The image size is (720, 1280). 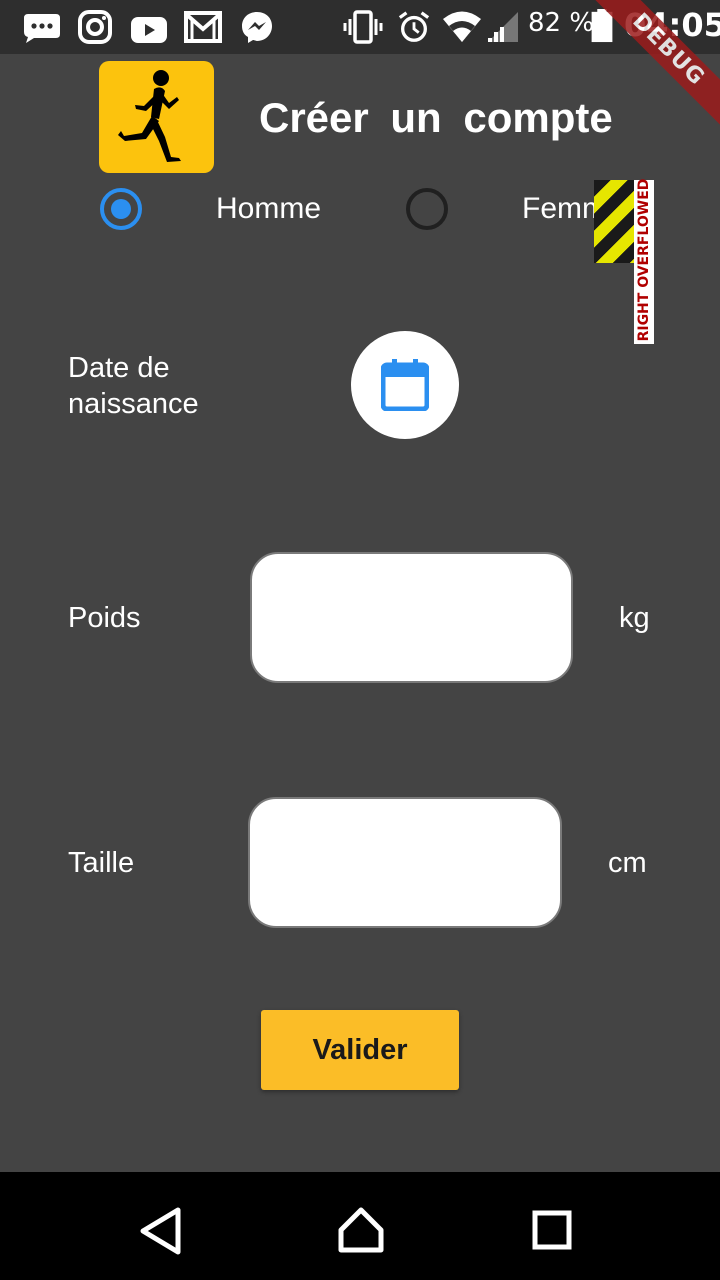 I want to click on overflow-stripes, so click(x=614, y=221).